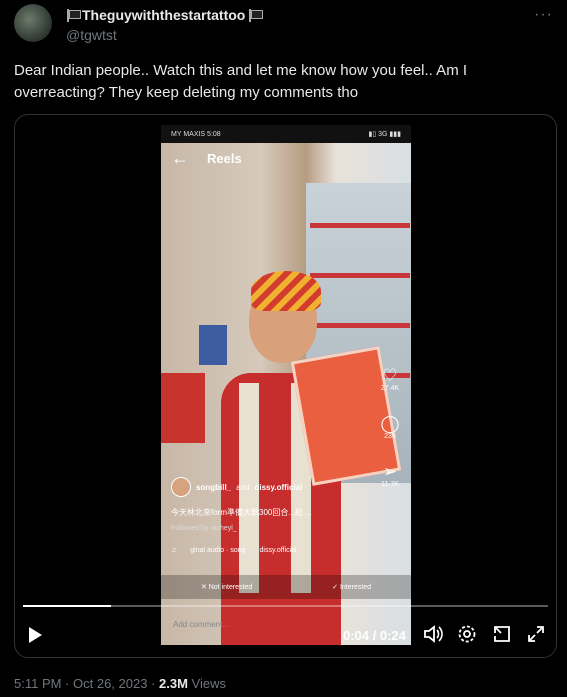 This screenshot has height=697, width=567. I want to click on phone-status-bar: MY MAXIS 5:08 ▮▯ 3G ▮▮▮, so click(286, 134).